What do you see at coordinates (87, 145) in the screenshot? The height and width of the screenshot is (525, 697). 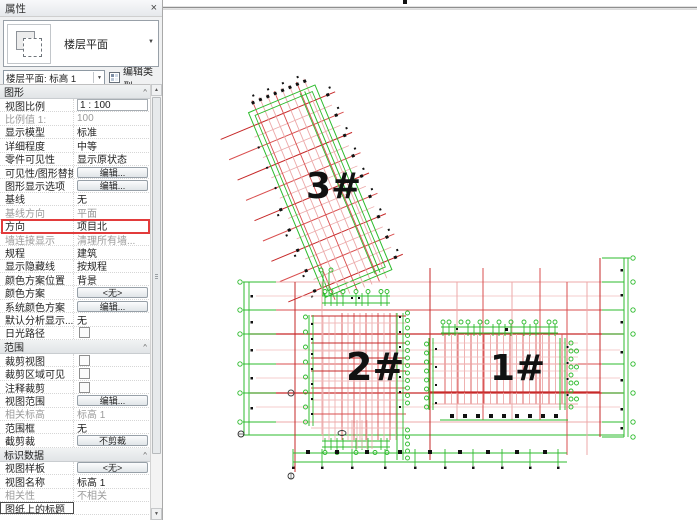 I see `value-text: 中等` at bounding box center [87, 145].